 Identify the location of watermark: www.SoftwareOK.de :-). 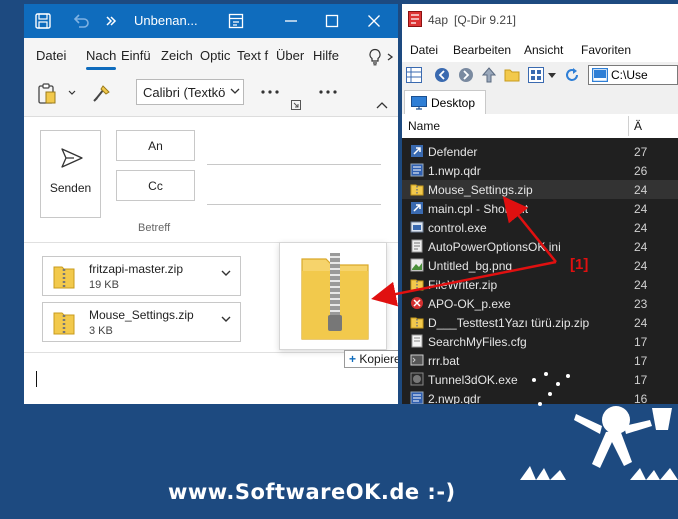
(312, 492).